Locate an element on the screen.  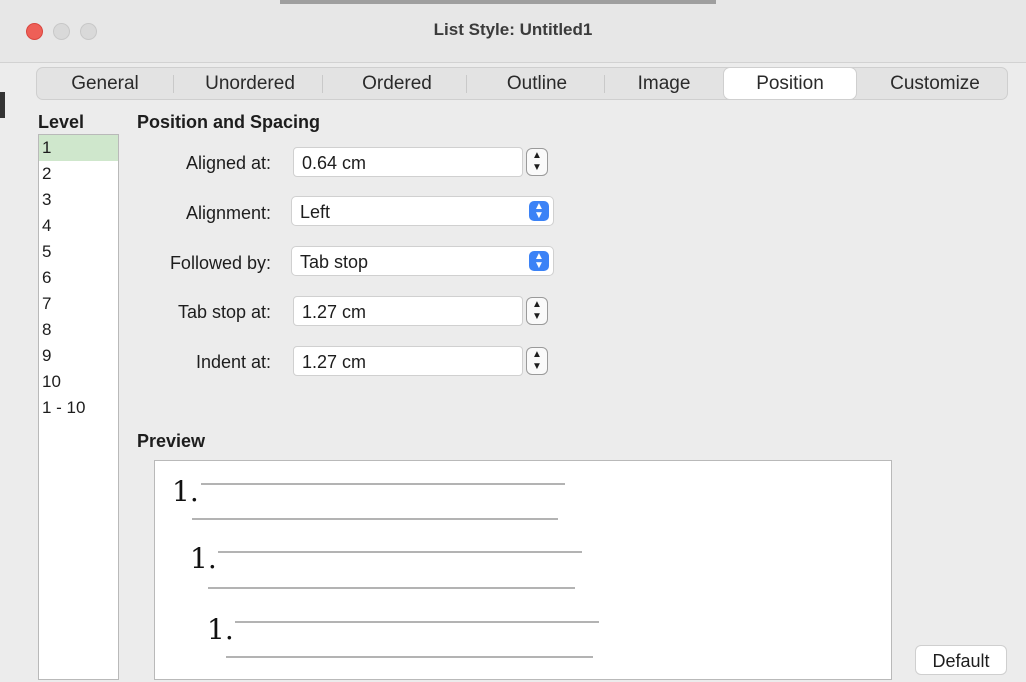
tab-stop-at-spinner: ▲ ▼ is located at coordinates (537, 311).